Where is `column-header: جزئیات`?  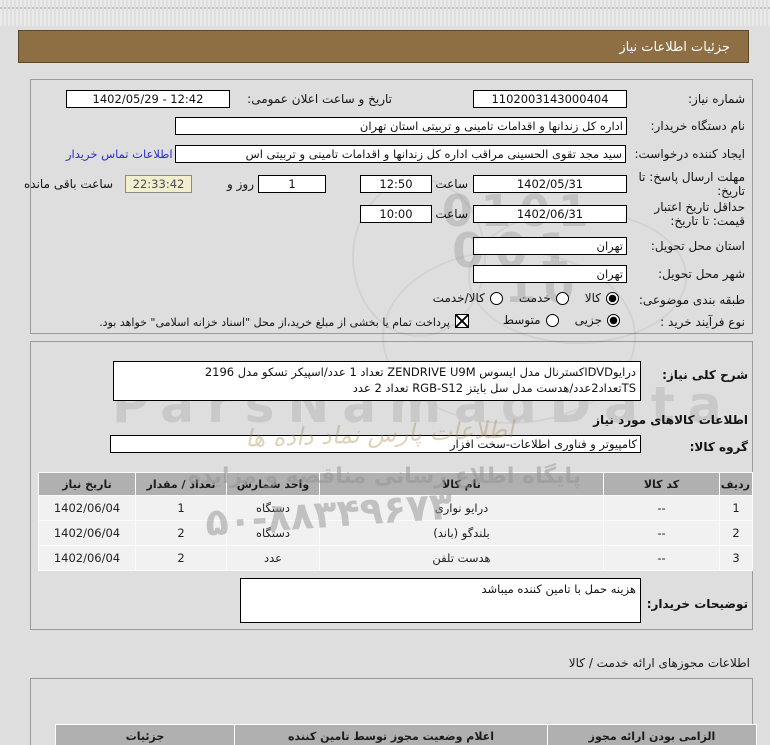
column-header: جزئیات is located at coordinates (145, 735).